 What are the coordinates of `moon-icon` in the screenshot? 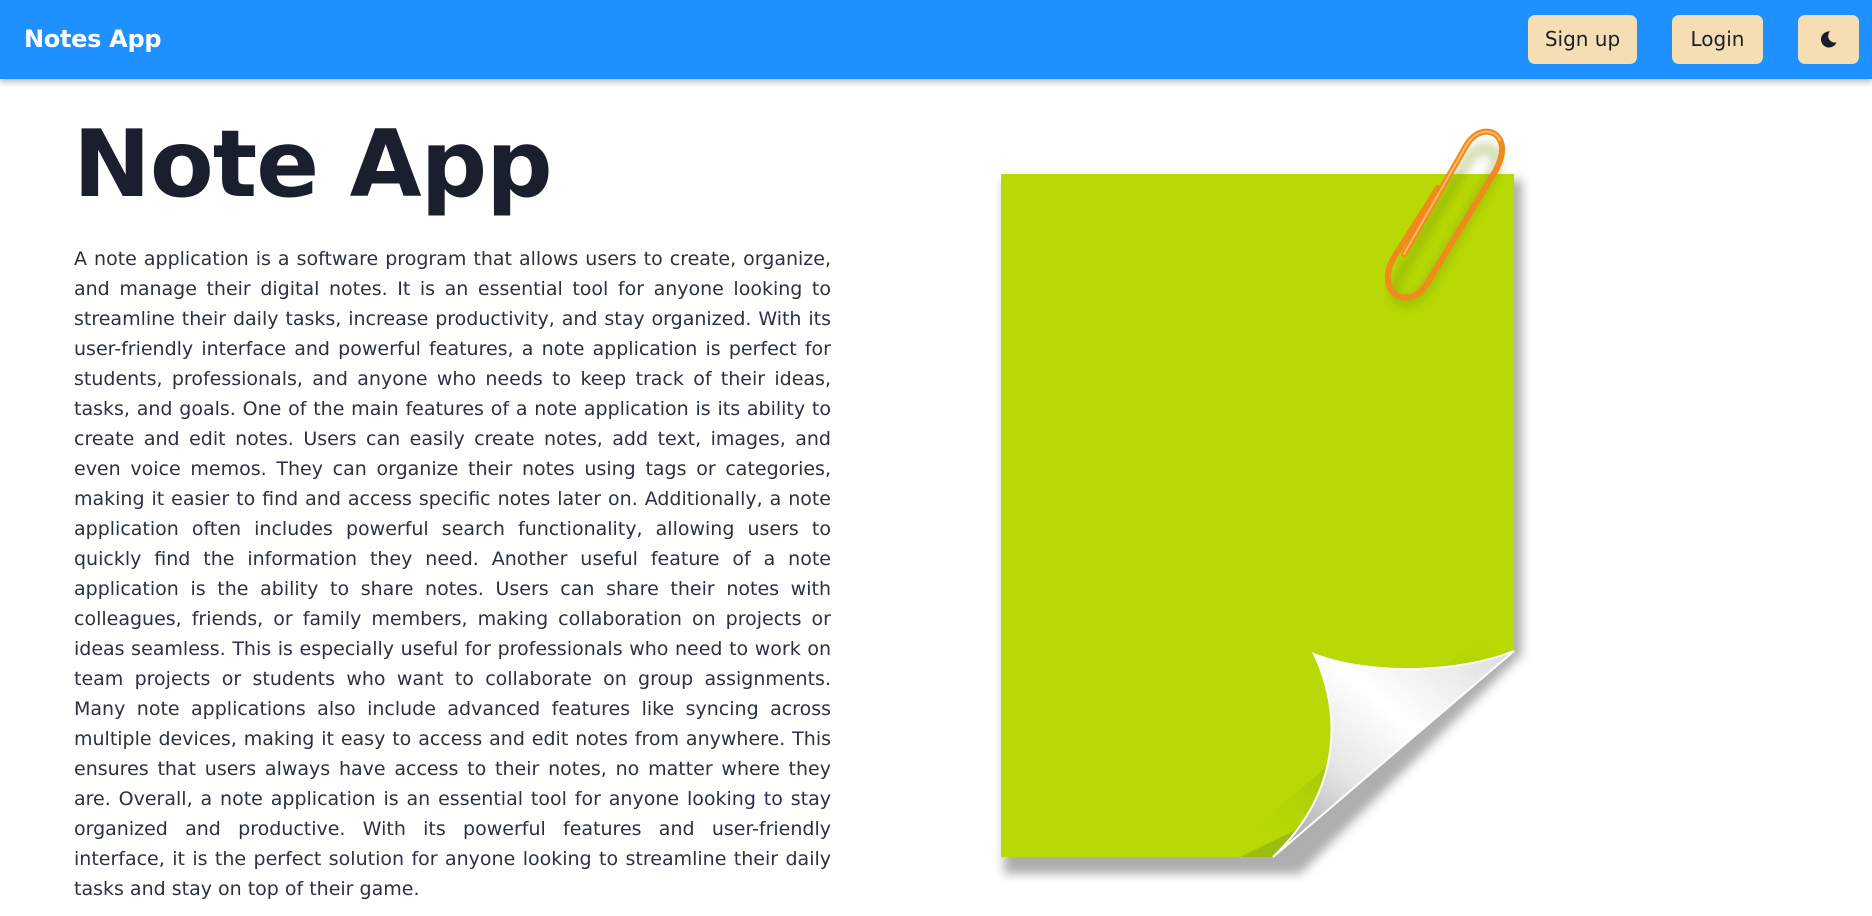 It's located at (1828, 39).